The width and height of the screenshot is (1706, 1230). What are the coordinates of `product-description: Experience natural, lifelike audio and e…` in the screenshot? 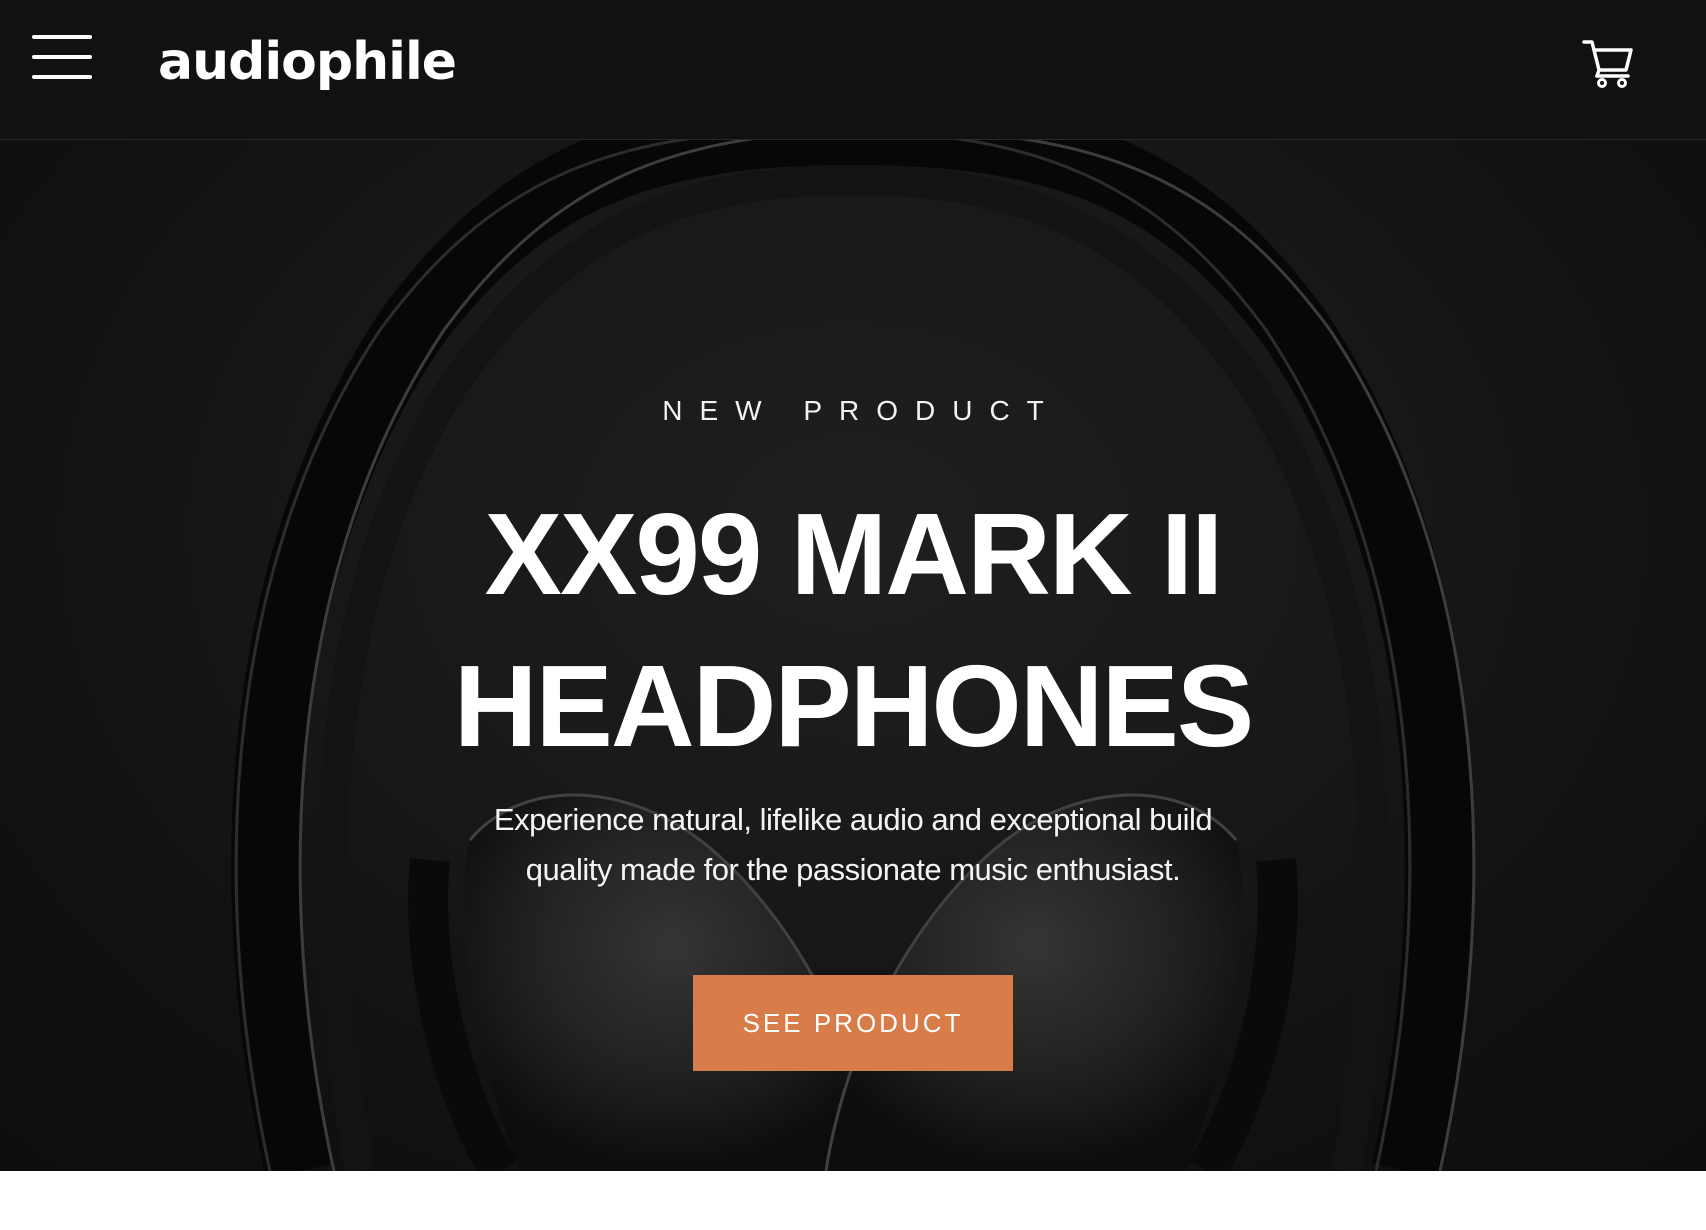 It's located at (853, 844).